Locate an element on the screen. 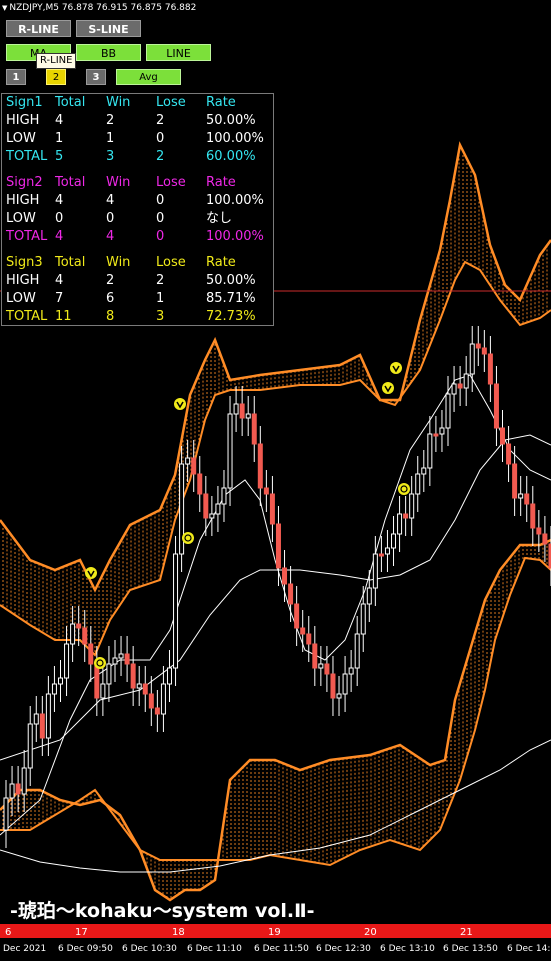 The height and width of the screenshot is (961, 551). signal-dot is located at coordinates (100, 663).